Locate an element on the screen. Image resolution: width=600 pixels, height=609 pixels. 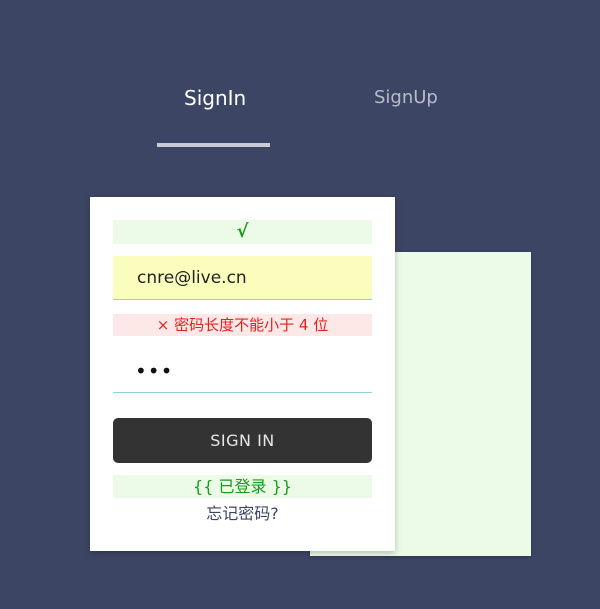
login-status: {{ 已登录 }} is located at coordinates (242, 486).